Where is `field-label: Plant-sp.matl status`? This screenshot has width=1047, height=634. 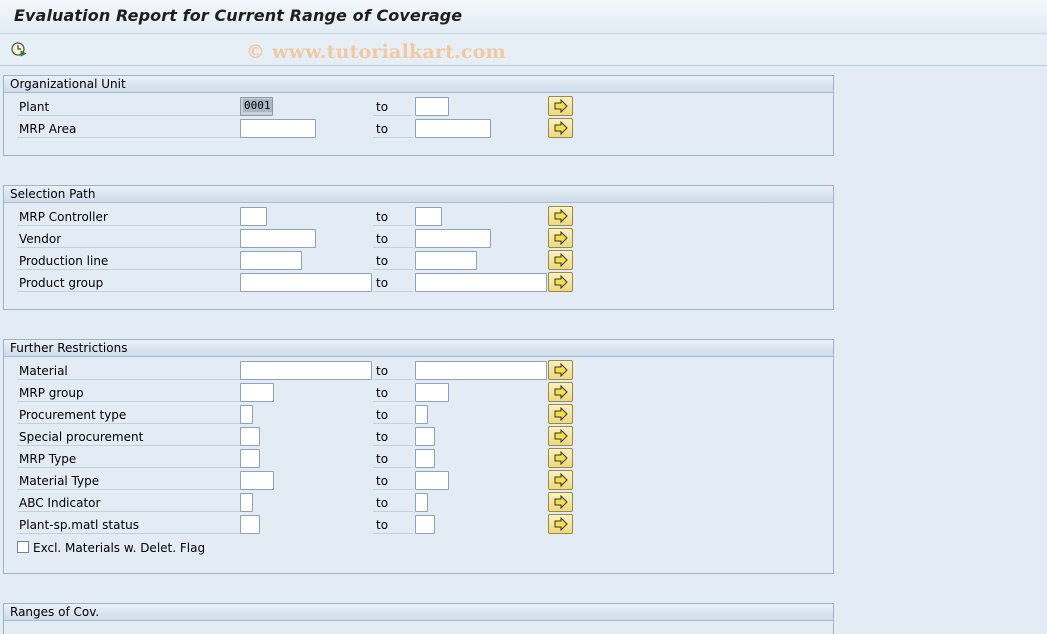 field-label: Plant-sp.matl status is located at coordinates (129, 525).